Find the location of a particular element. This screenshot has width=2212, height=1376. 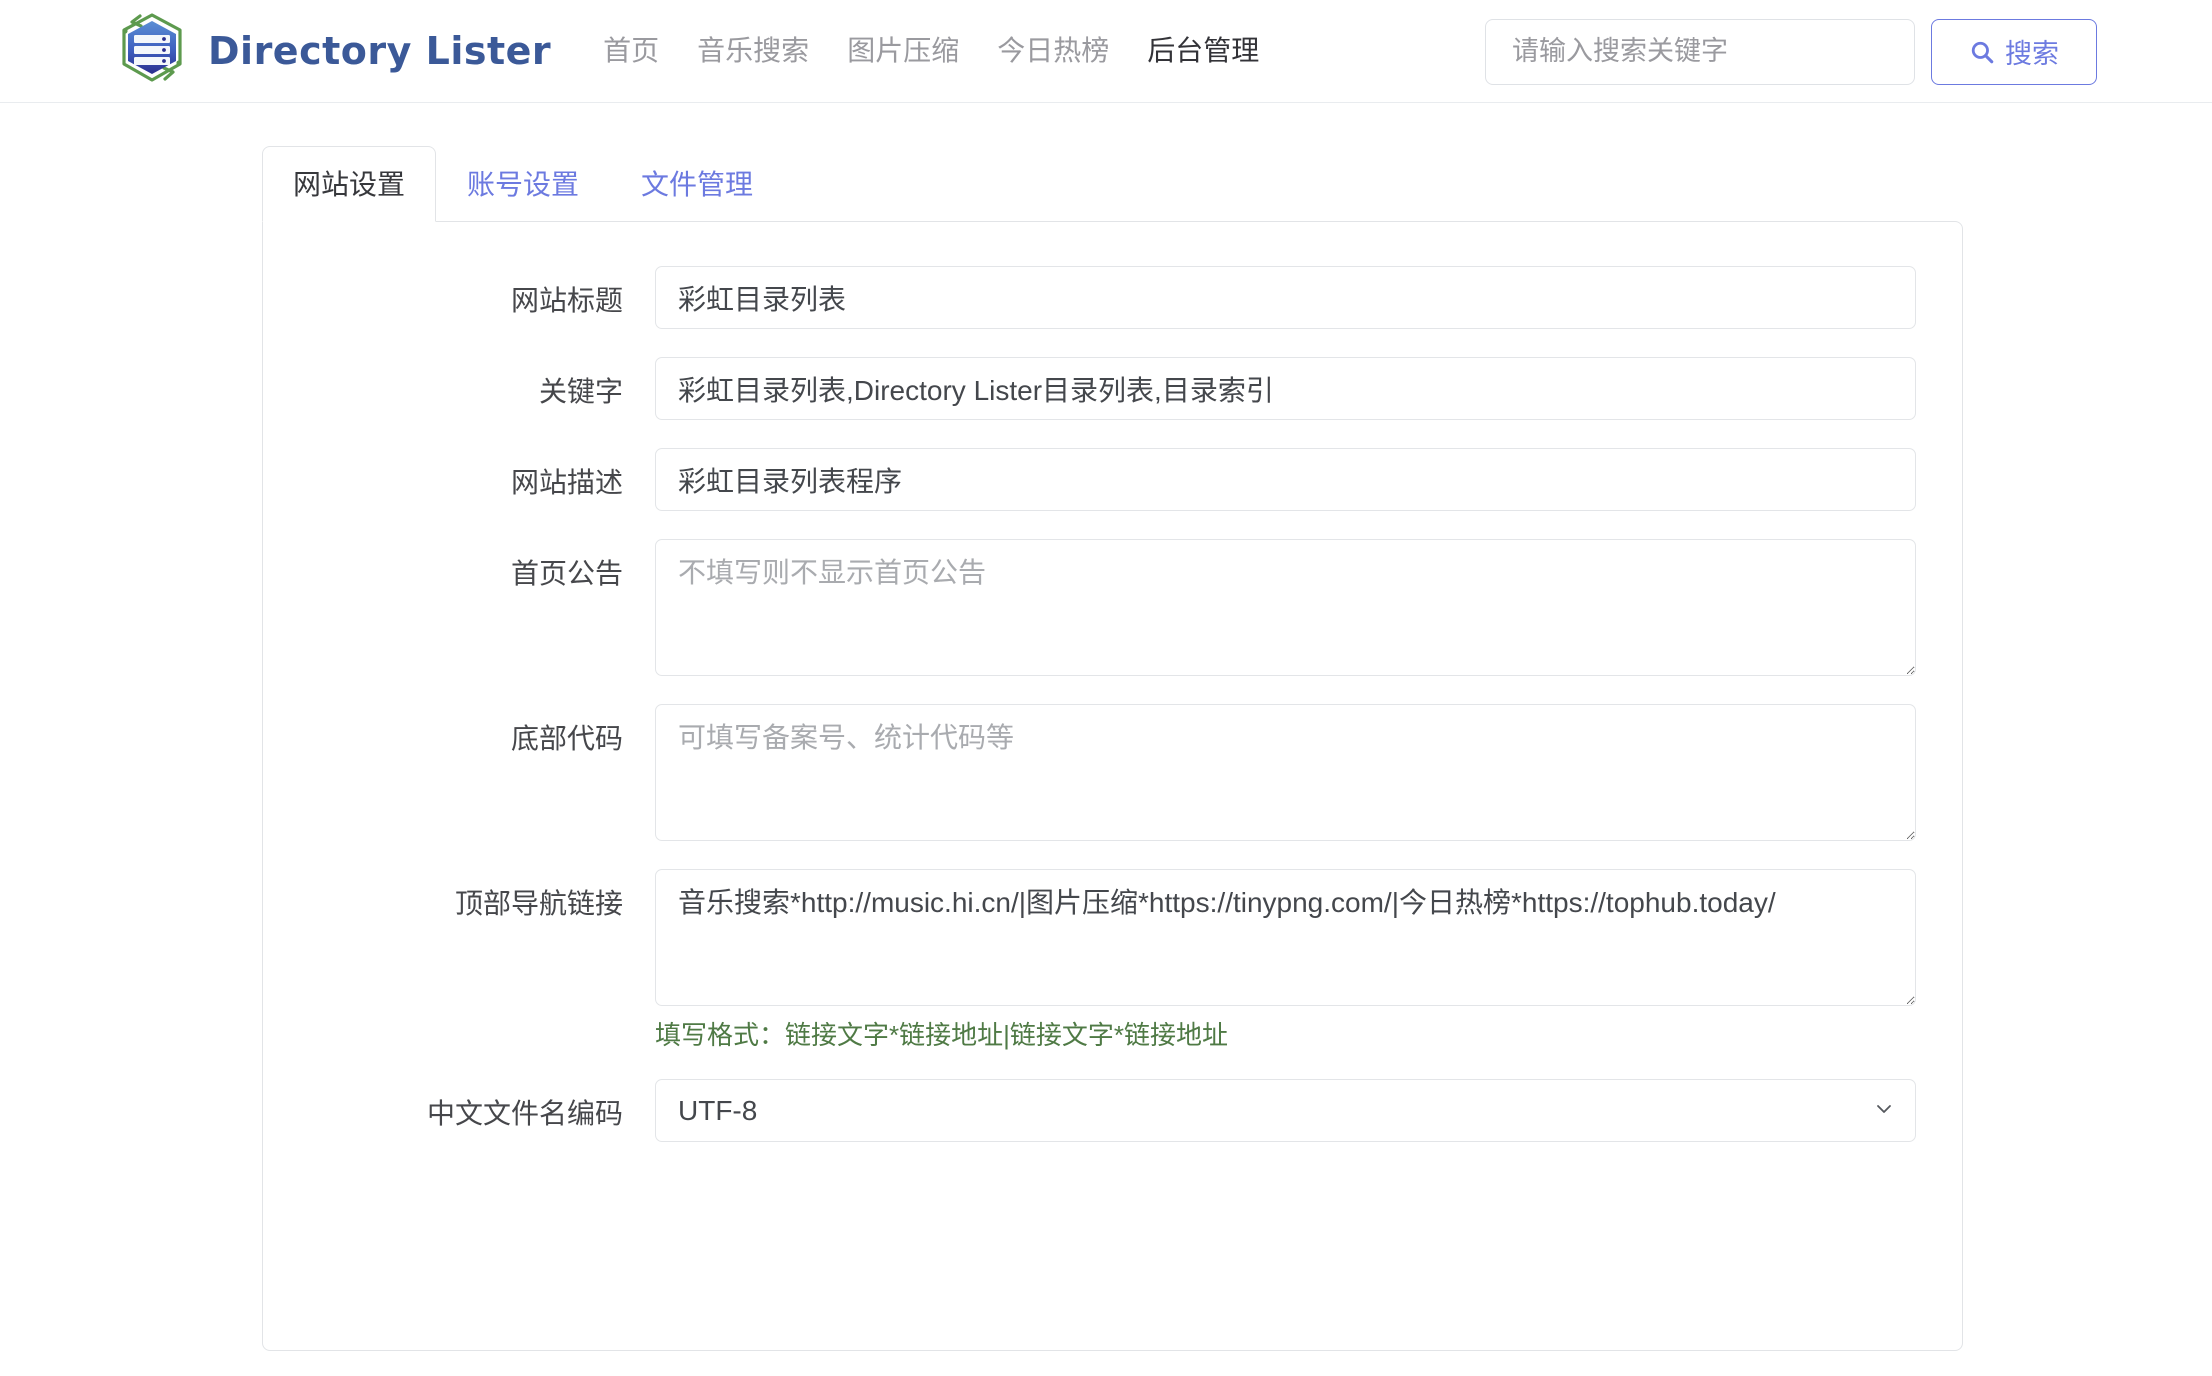

search-icon is located at coordinates (1982, 52).